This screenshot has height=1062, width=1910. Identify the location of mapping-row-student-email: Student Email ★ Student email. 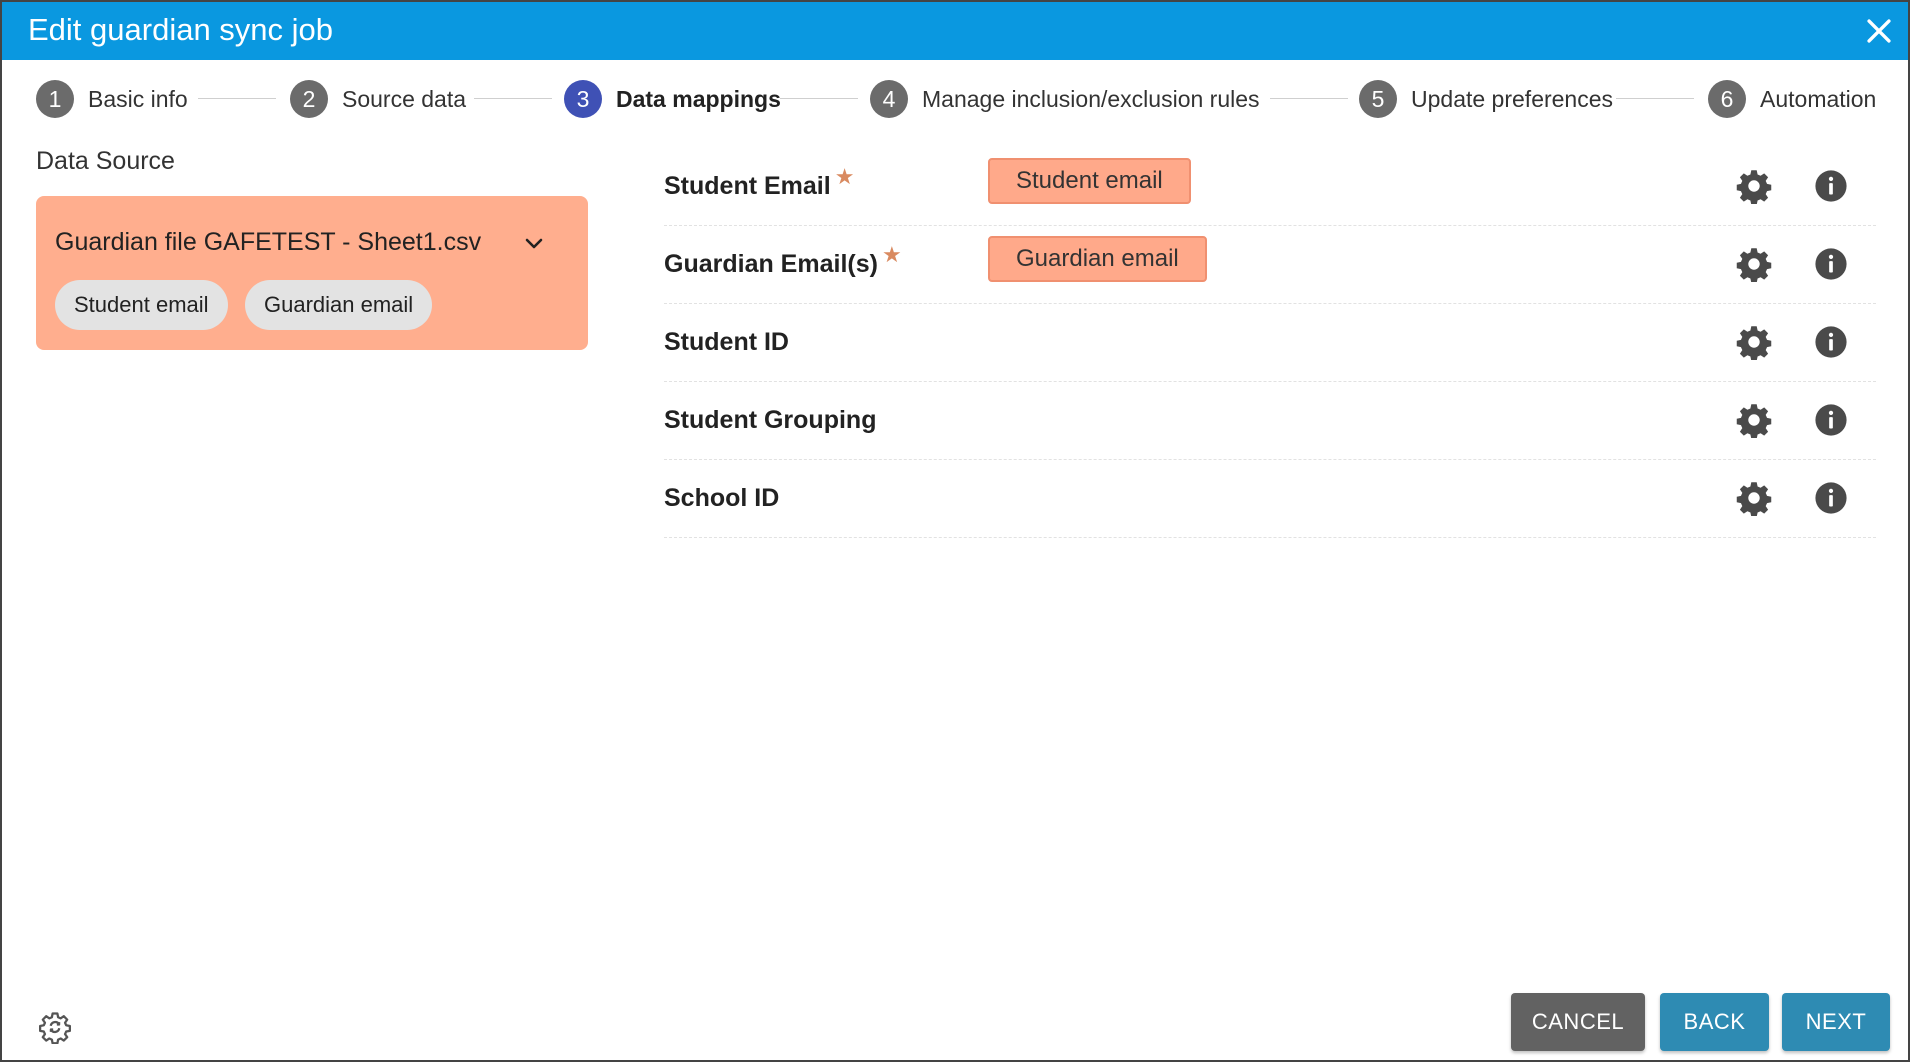
(1270, 187).